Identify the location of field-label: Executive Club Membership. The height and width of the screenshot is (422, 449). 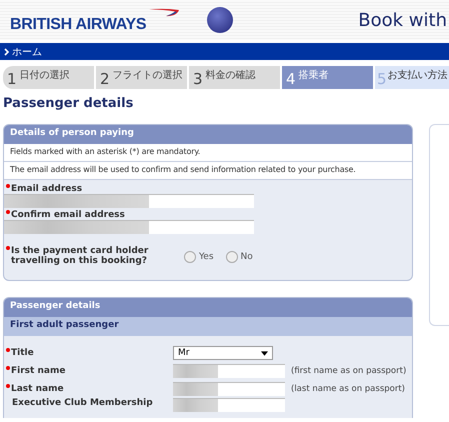
(82, 403).